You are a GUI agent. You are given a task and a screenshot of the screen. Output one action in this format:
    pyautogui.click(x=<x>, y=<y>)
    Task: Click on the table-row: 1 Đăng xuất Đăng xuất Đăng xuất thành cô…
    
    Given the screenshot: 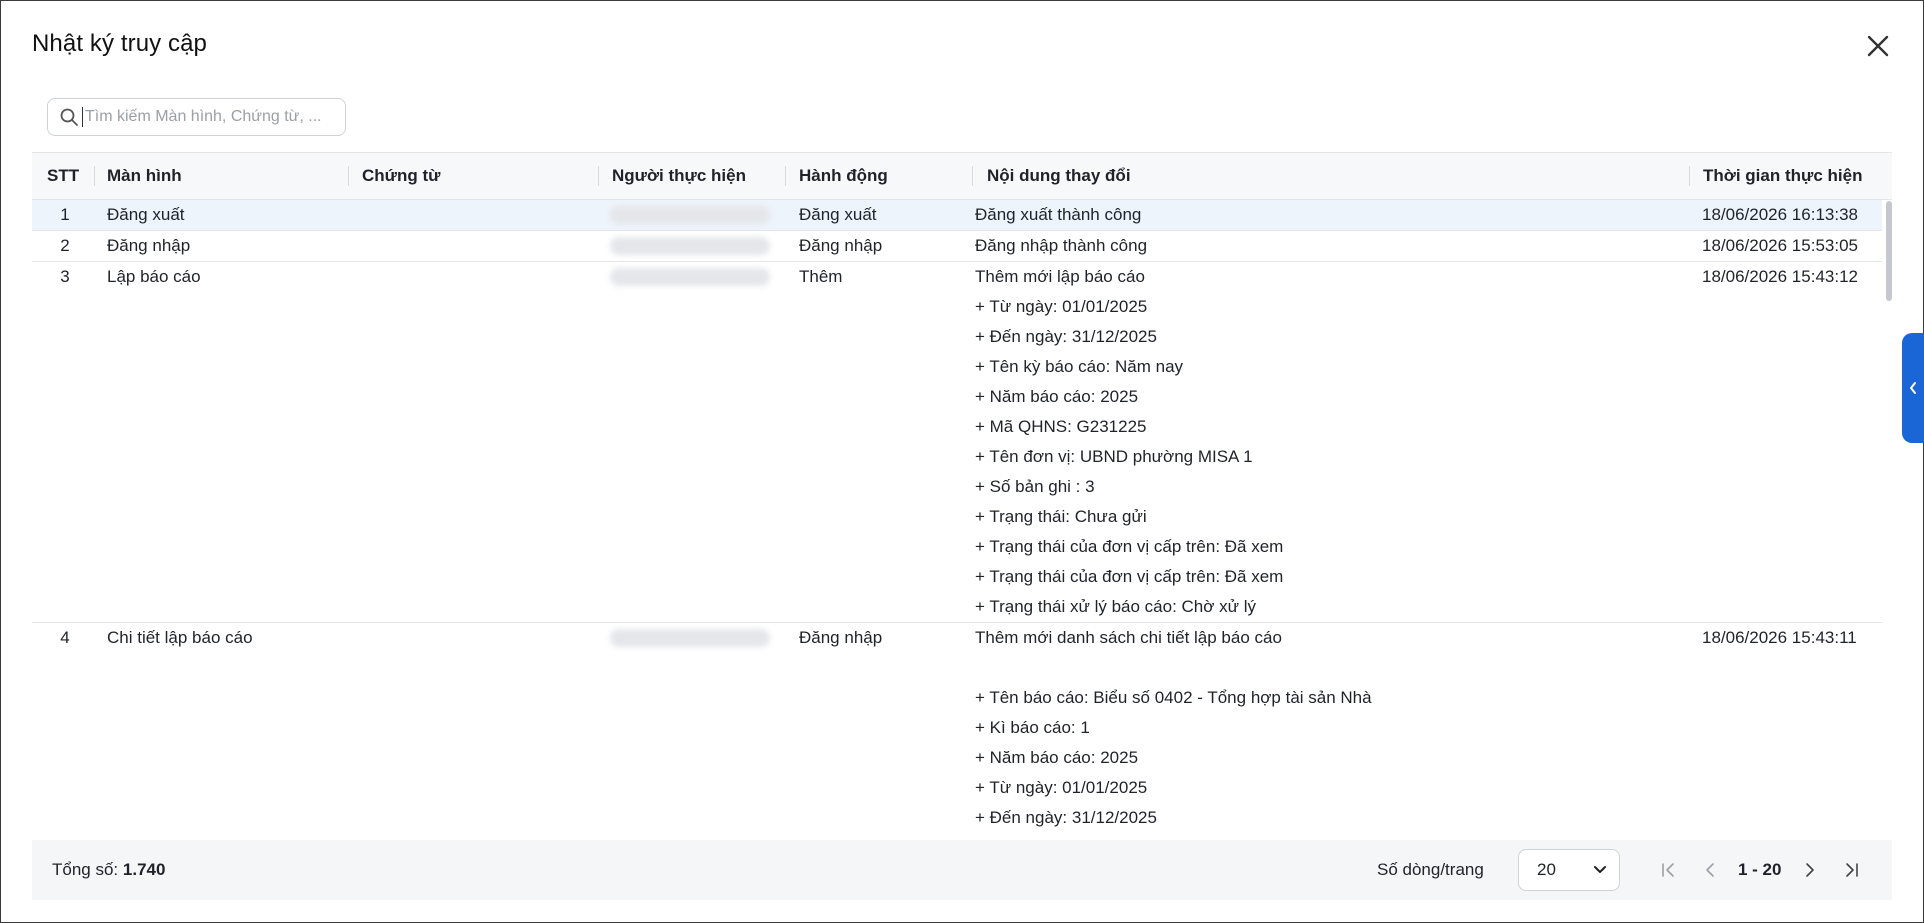 What is the action you would take?
    pyautogui.click(x=957, y=215)
    